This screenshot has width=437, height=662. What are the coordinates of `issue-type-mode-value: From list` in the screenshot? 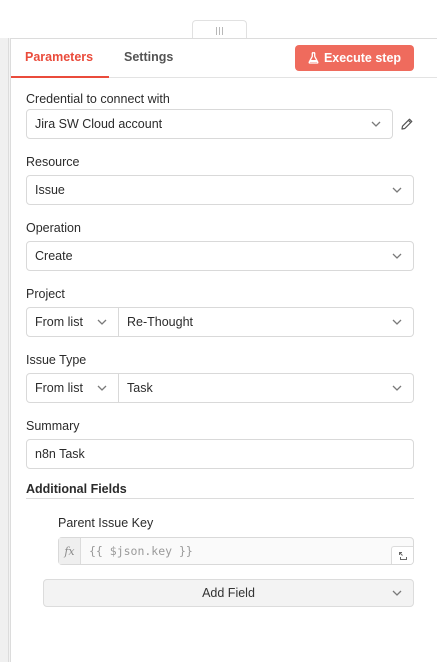 It's located at (59, 388).